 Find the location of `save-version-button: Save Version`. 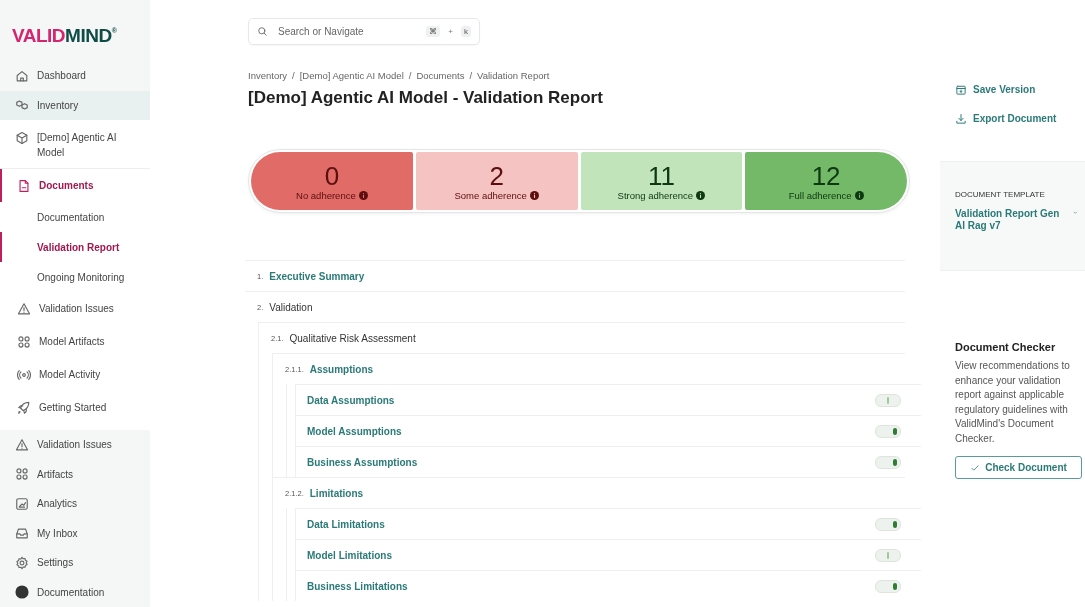

save-version-button: Save Version is located at coordinates (991, 89).